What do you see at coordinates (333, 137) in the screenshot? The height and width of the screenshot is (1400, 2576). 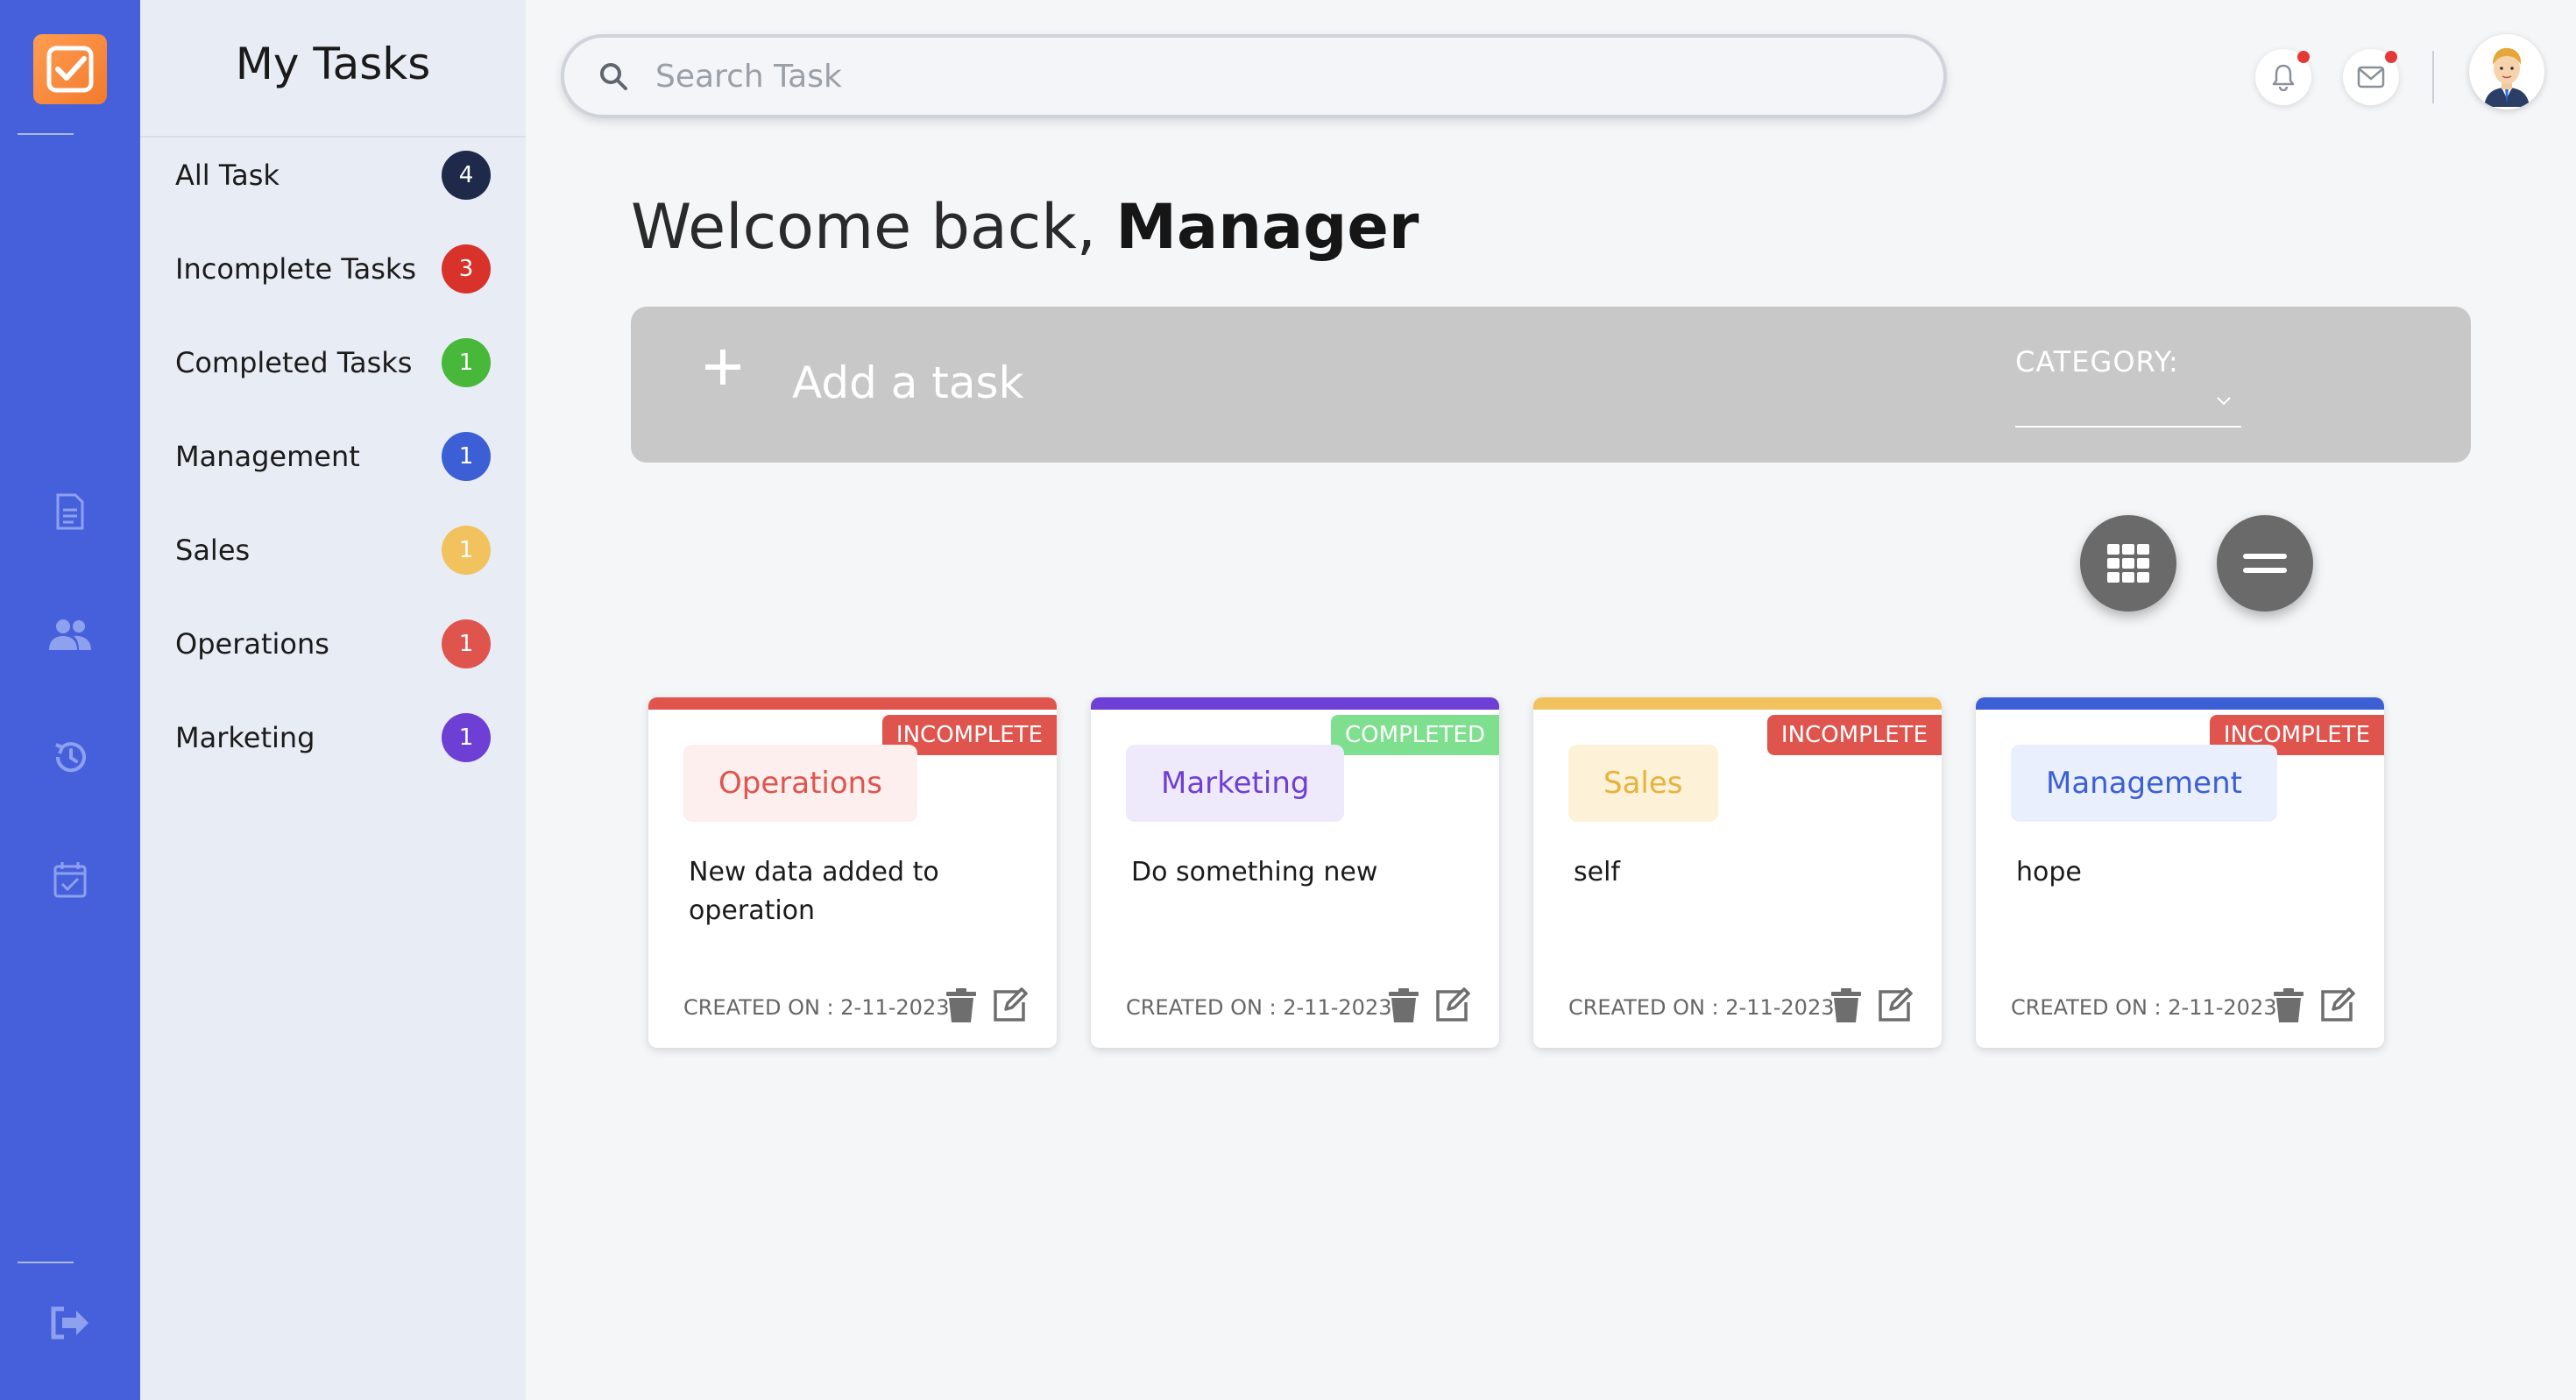 I see `sidebar-divider` at bounding box center [333, 137].